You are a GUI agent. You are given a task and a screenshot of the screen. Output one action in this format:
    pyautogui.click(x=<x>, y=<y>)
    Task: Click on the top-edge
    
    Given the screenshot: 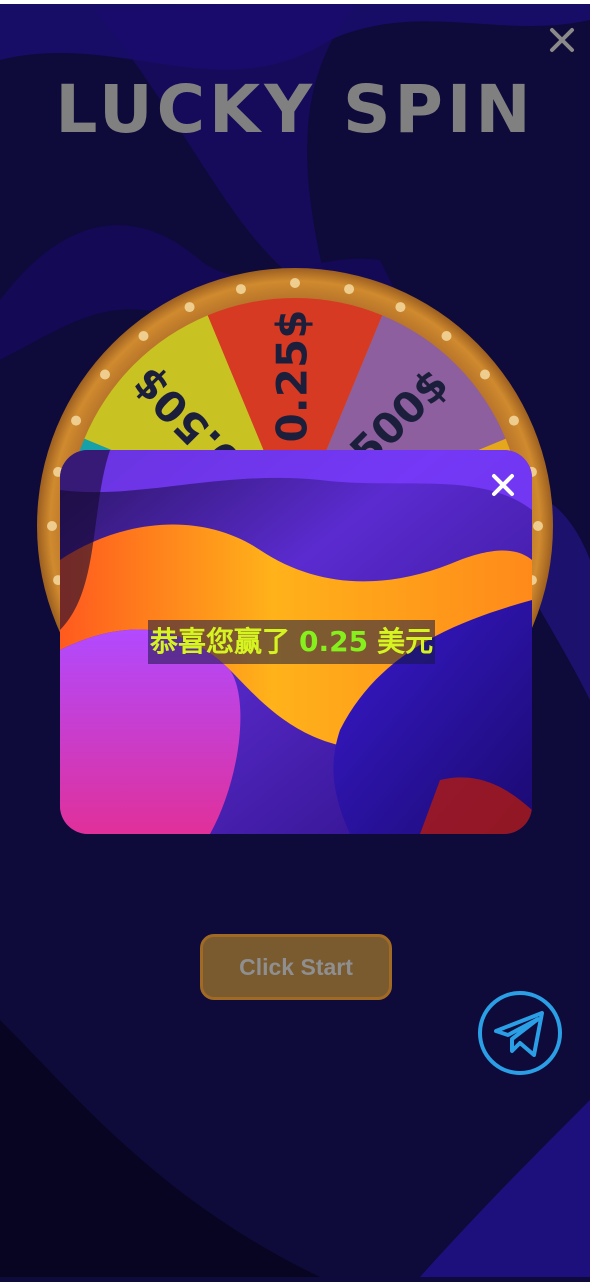 What is the action you would take?
    pyautogui.click(x=295, y=2)
    